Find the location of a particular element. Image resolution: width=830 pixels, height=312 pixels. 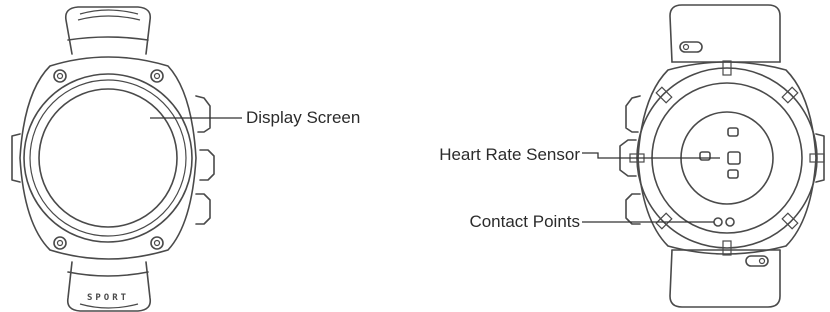

contact-points is located at coordinates (724, 222).